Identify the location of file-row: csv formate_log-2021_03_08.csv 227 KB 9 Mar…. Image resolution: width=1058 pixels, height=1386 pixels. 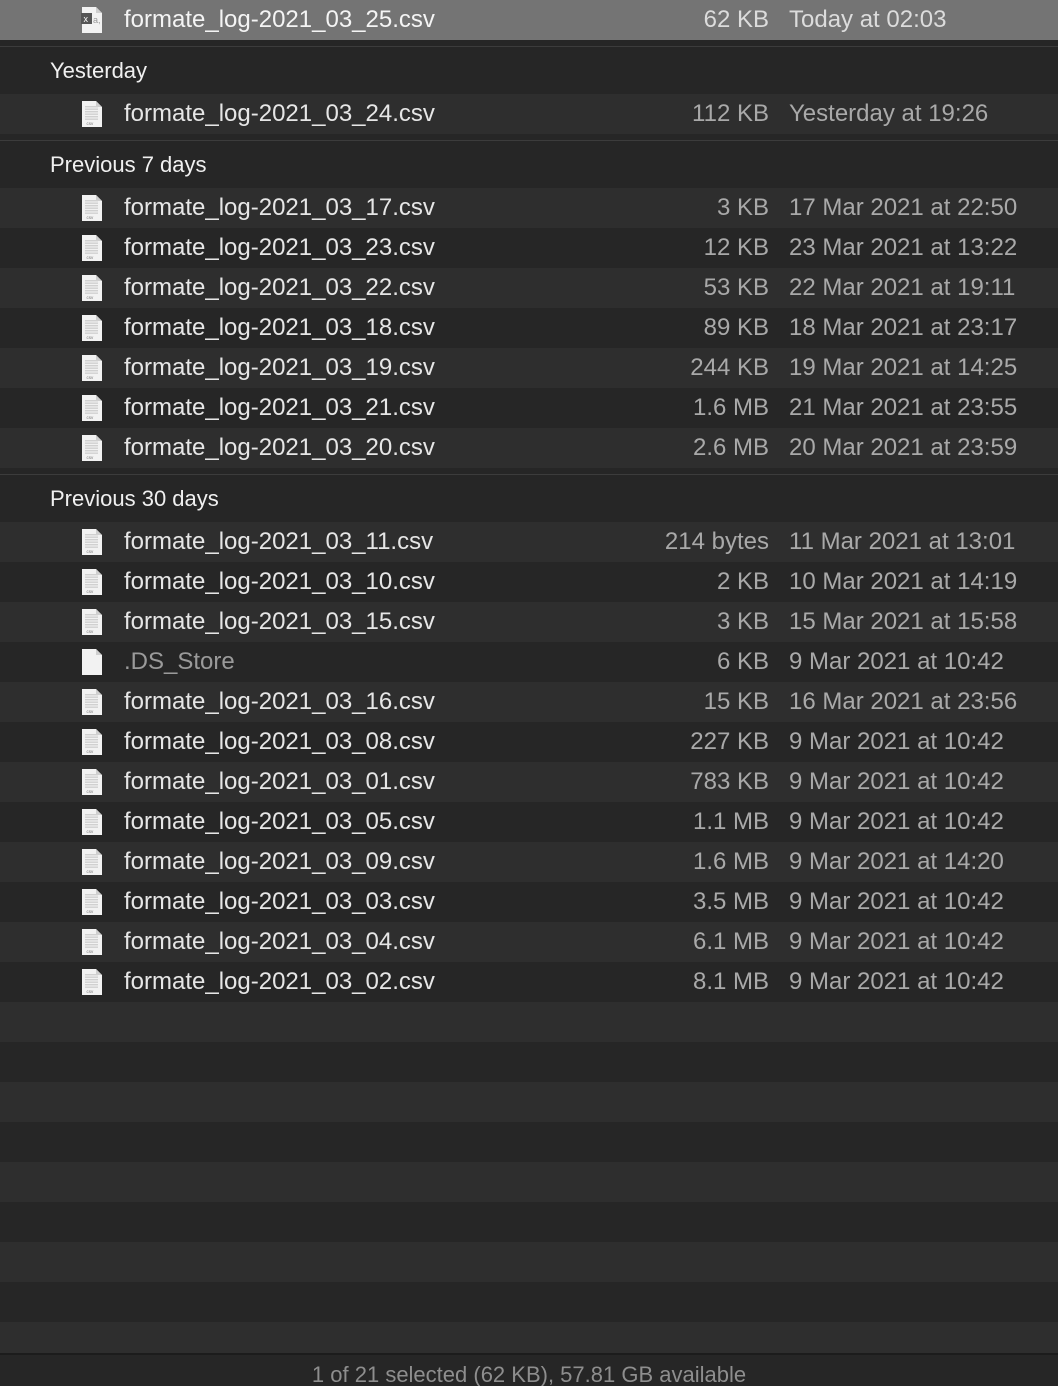
(529, 742).